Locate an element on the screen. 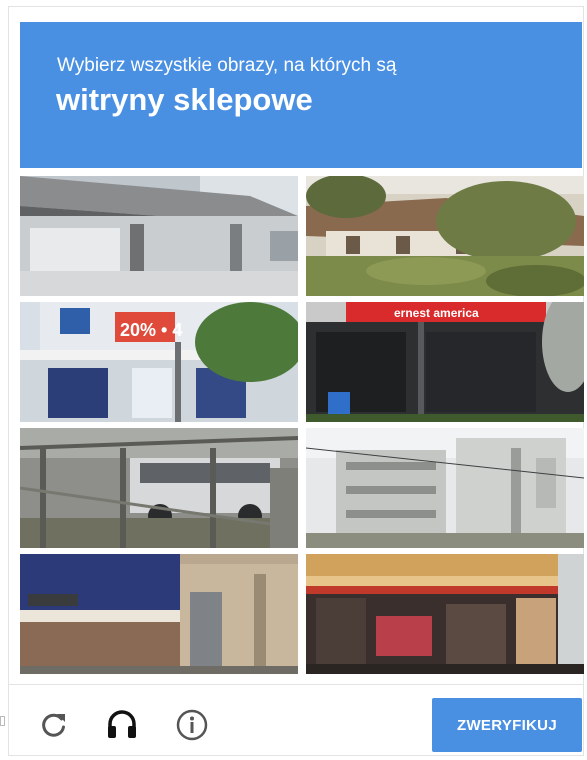  info-button is located at coordinates (192, 725).